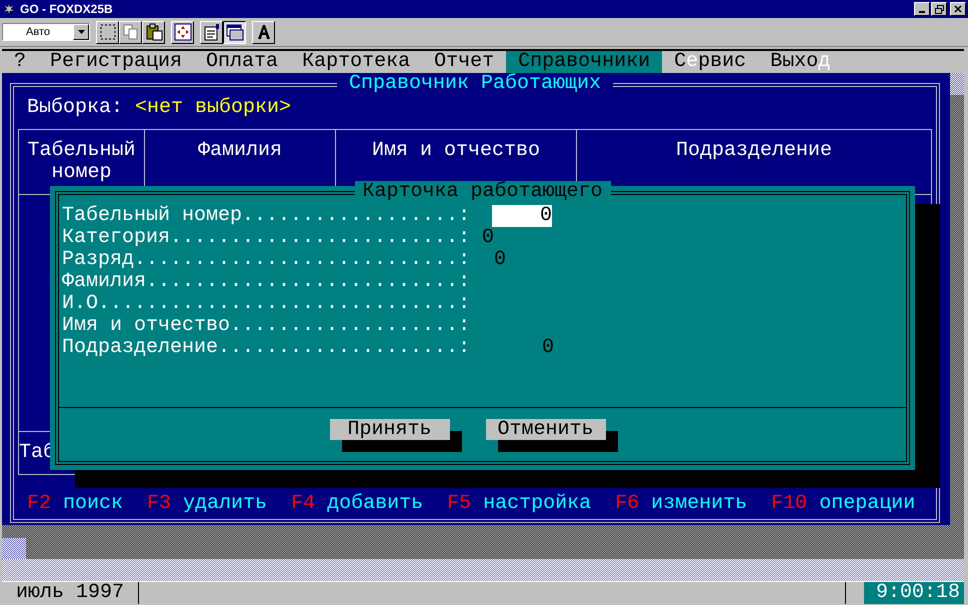 This screenshot has height=605, width=968. What do you see at coordinates (75, 108) in the screenshot?
I see `filter-label: Выборка:` at bounding box center [75, 108].